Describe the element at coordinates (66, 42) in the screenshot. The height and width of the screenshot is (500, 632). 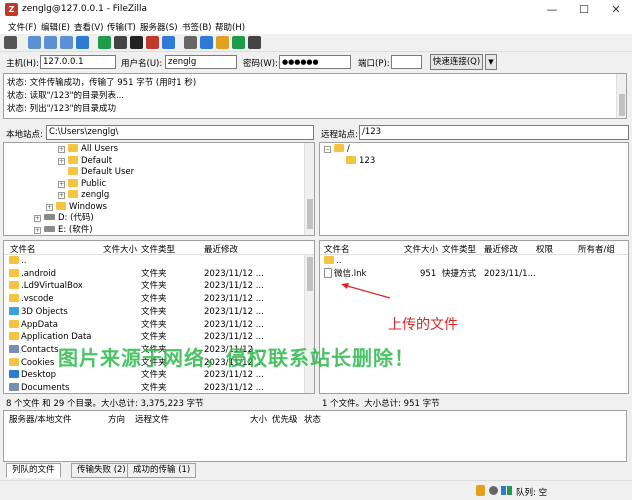
I see `toggle-remote-tree-icon` at that location.